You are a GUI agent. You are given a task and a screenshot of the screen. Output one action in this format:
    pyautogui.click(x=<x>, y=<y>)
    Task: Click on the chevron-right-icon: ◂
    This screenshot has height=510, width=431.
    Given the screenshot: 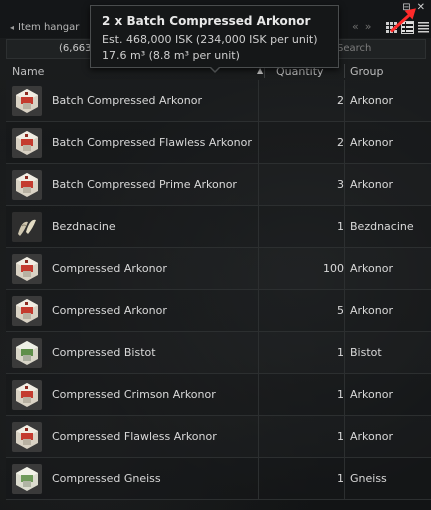 What is the action you would take?
    pyautogui.click(x=12, y=27)
    